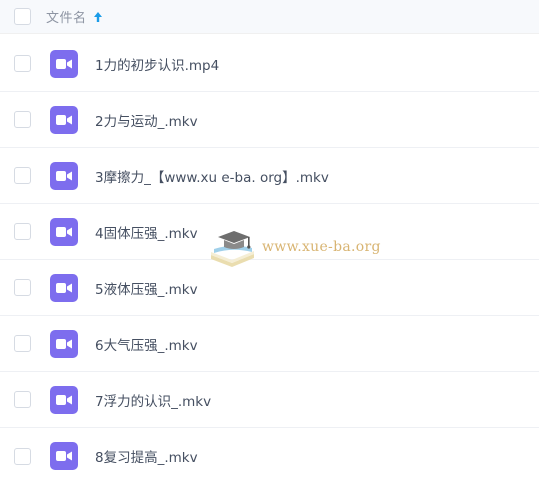 The height and width of the screenshot is (481, 539). I want to click on file-list-header: 文件名, so click(269, 17).